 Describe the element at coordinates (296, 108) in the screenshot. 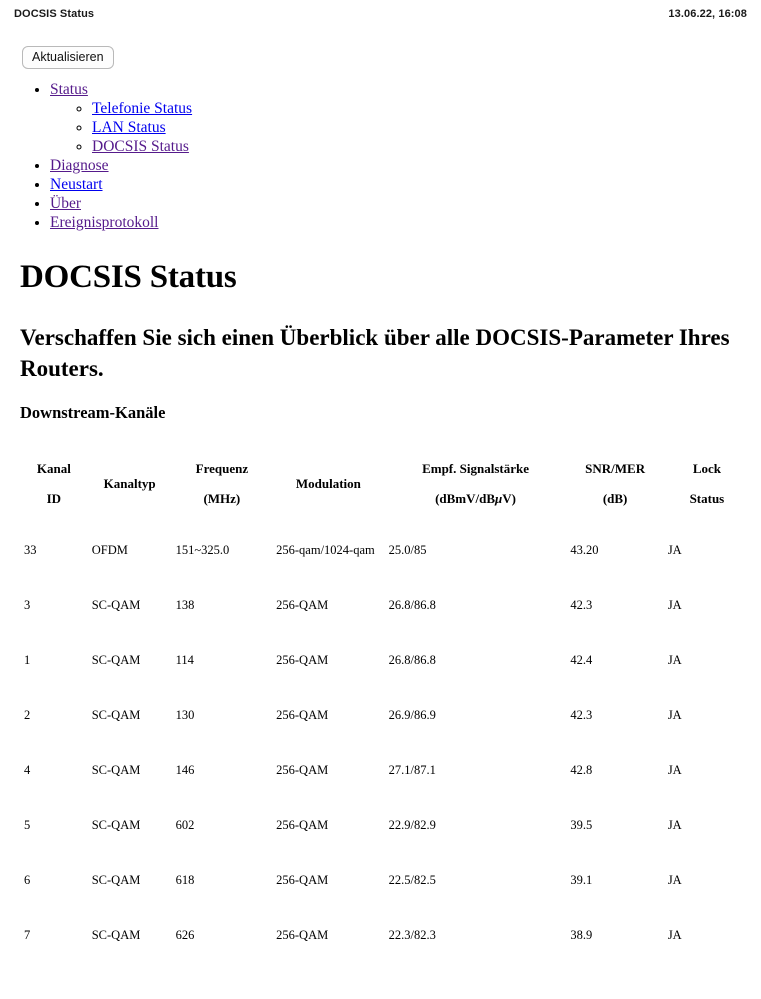

I see `nav-item-telefonie-status: Telefonie Status` at that location.